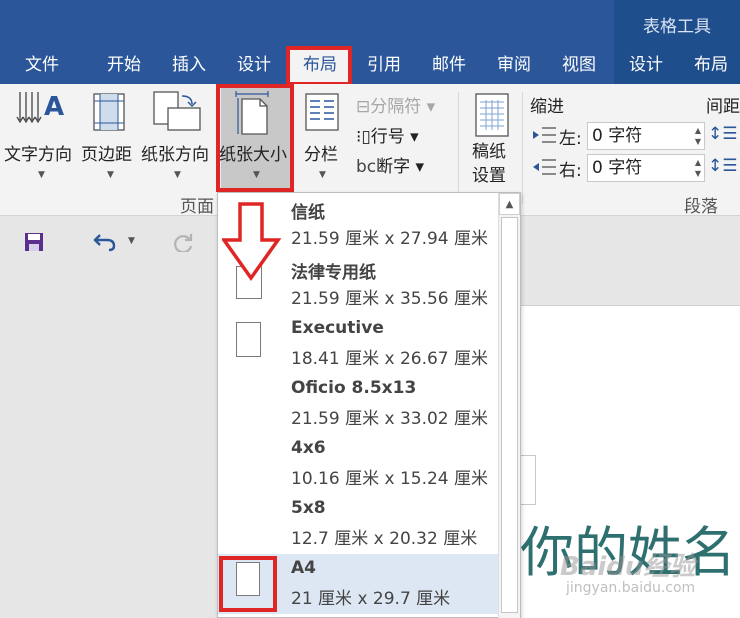  What do you see at coordinates (390, 239) in the screenshot?
I see `paper-size-dims: 21.59 厘米 x 27.94 厘米` at bounding box center [390, 239].